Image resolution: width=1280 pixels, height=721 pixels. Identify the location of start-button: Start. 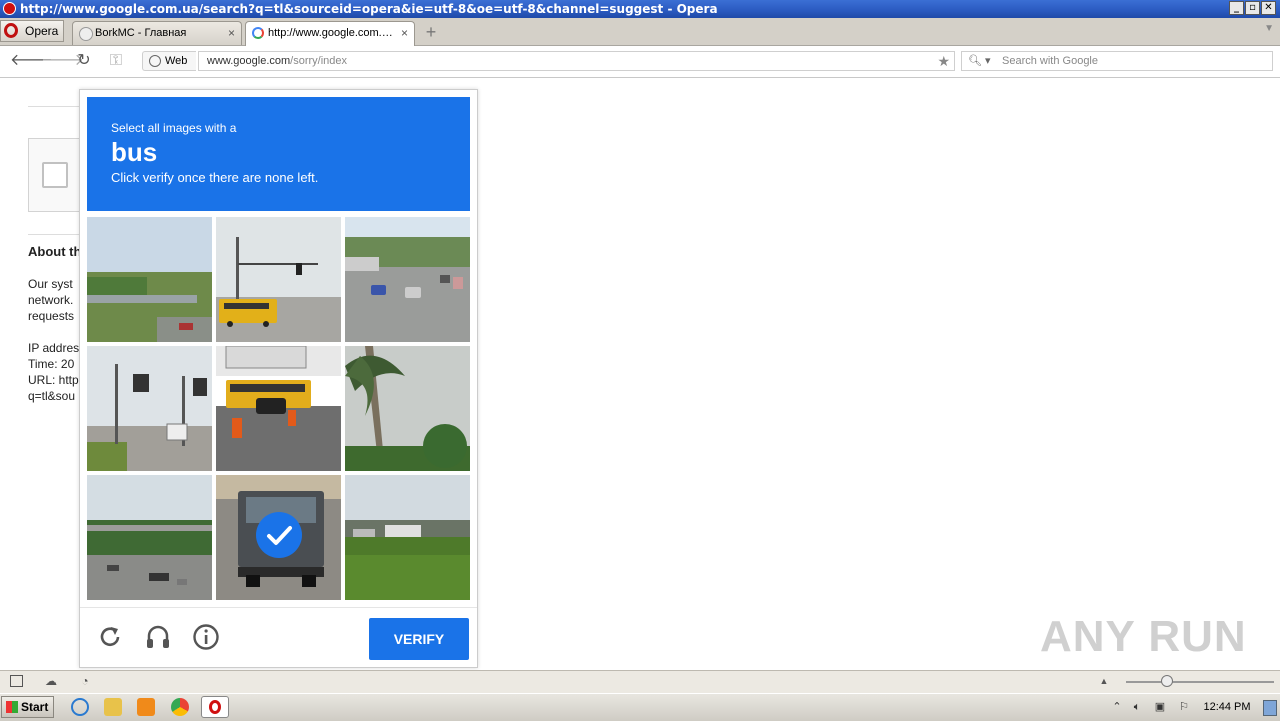
(27, 707).